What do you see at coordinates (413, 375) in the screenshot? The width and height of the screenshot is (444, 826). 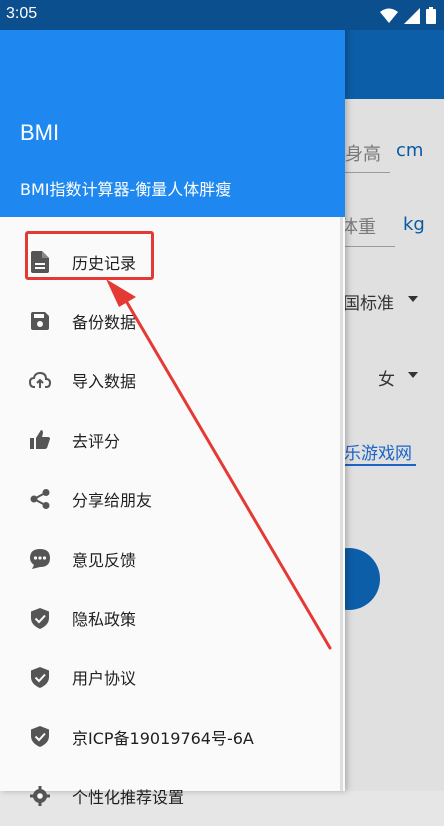 I see `gender-select-caret-icon` at bounding box center [413, 375].